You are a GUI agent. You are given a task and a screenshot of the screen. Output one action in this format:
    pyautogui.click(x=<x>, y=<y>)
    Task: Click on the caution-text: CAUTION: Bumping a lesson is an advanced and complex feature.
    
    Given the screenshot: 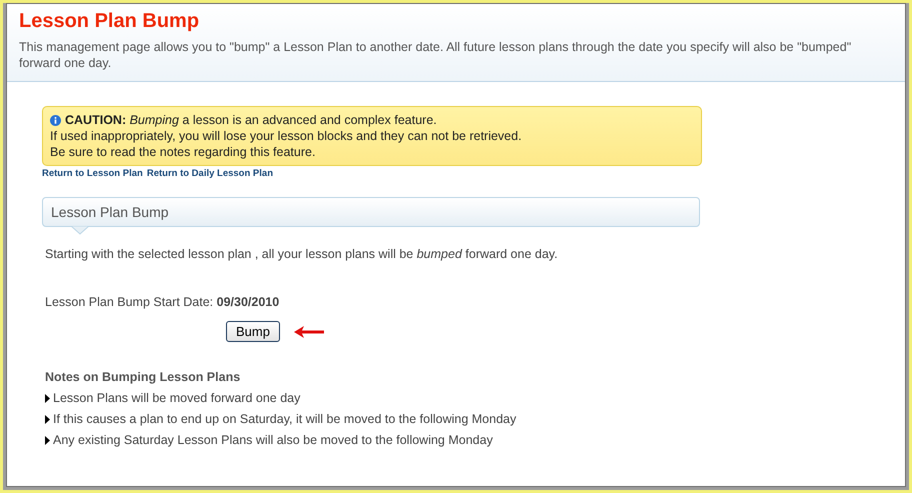 What is the action you would take?
    pyautogui.click(x=251, y=120)
    